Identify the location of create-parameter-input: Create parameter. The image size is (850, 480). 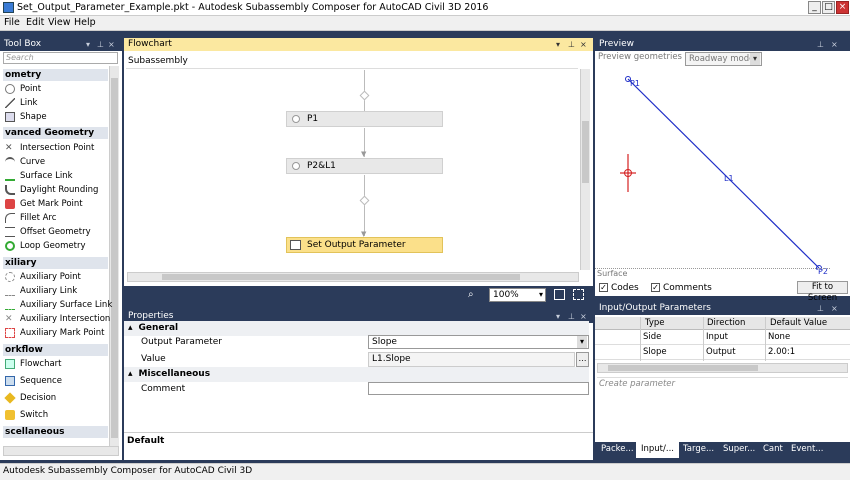
(722, 383).